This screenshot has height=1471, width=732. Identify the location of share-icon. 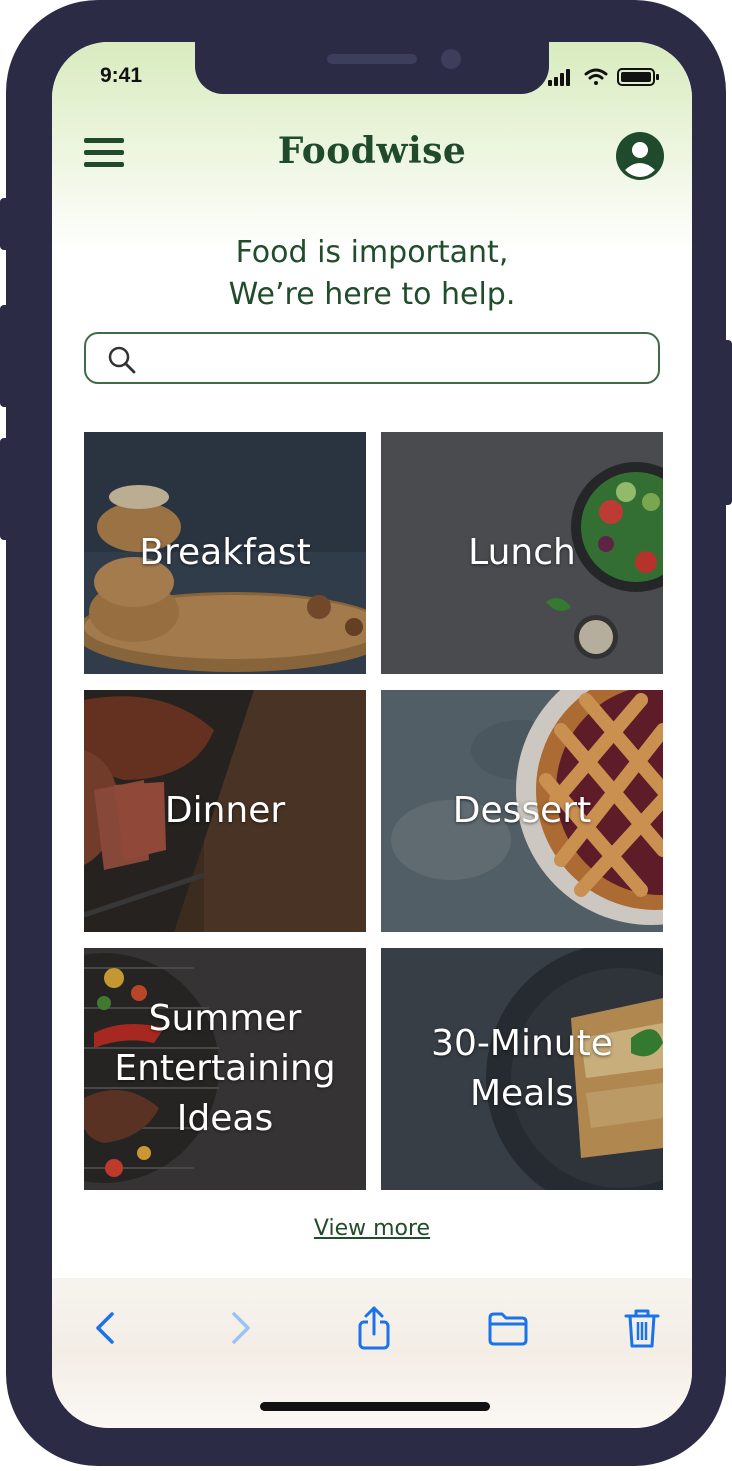
(374, 1328).